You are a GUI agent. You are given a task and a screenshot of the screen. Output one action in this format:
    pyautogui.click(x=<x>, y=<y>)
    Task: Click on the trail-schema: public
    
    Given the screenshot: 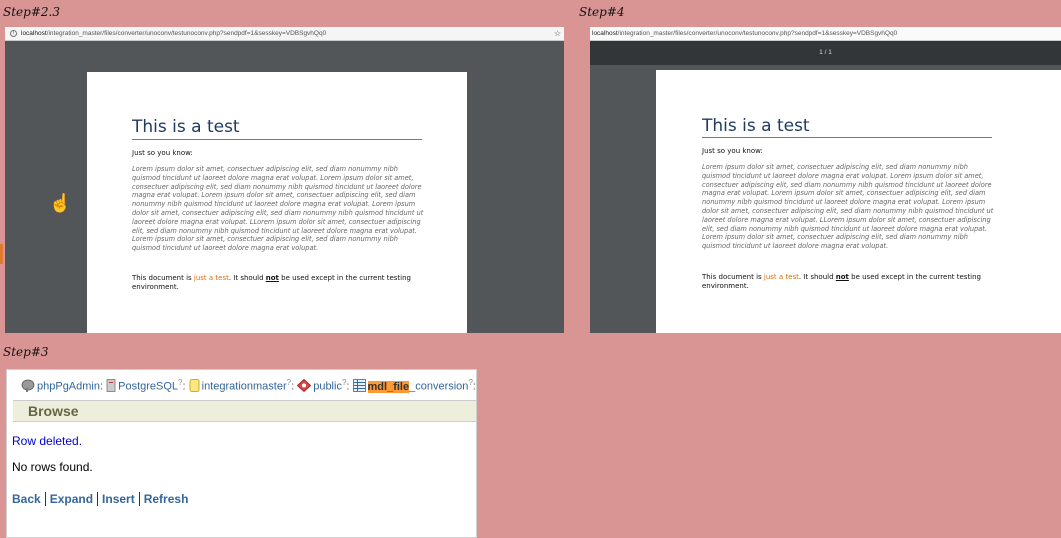 What is the action you would take?
    pyautogui.click(x=327, y=387)
    